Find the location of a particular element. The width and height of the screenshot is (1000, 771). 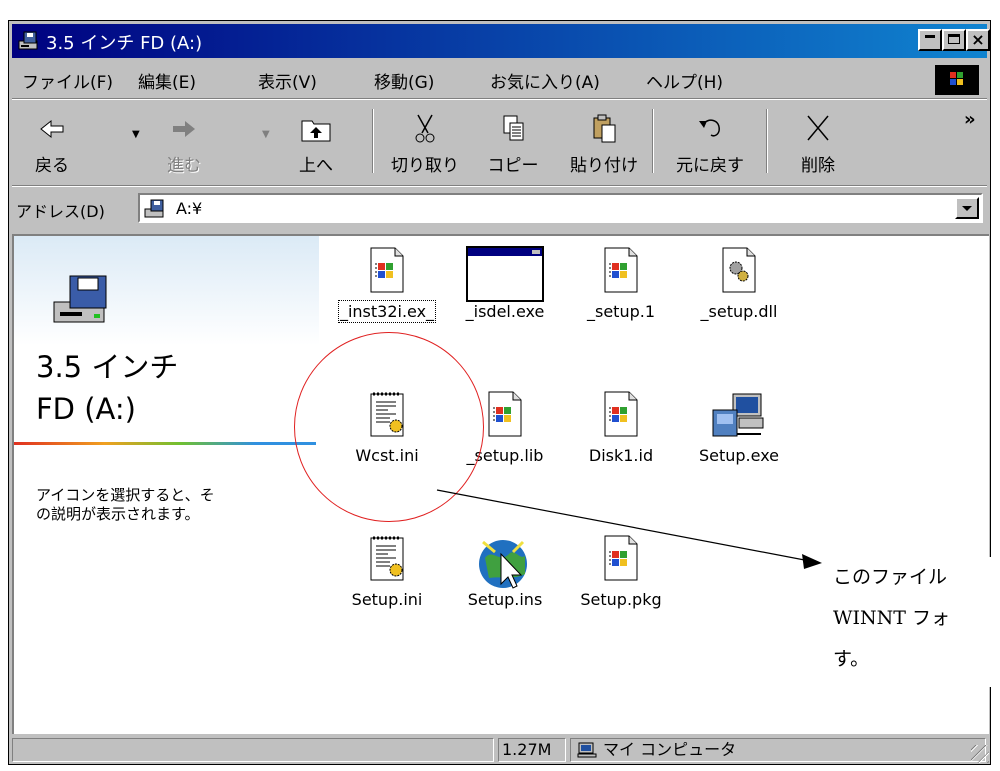

up-folder-icon is located at coordinates (316, 131).